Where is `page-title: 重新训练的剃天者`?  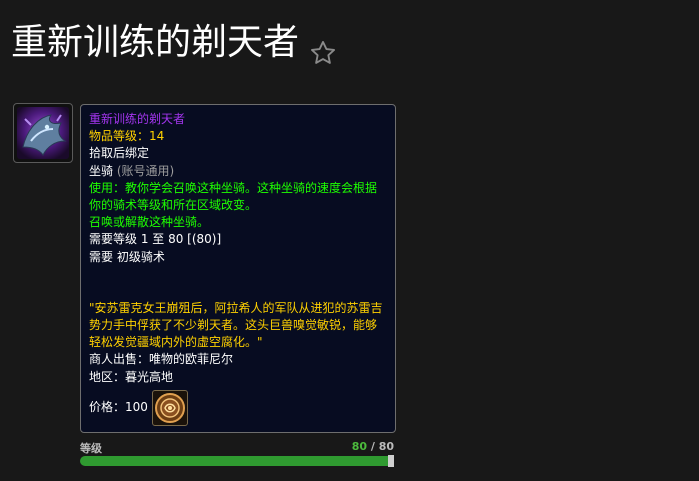 page-title: 重新训练的剃天者 is located at coordinates (174, 43).